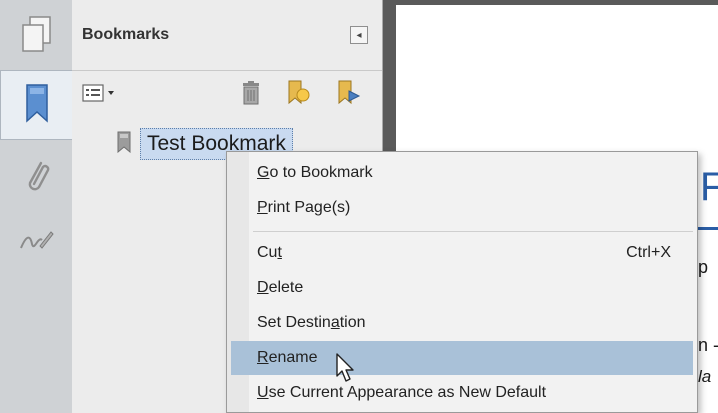  What do you see at coordinates (462, 253) in the screenshot?
I see `menu-item-cut: Cut Ctrl+X` at bounding box center [462, 253].